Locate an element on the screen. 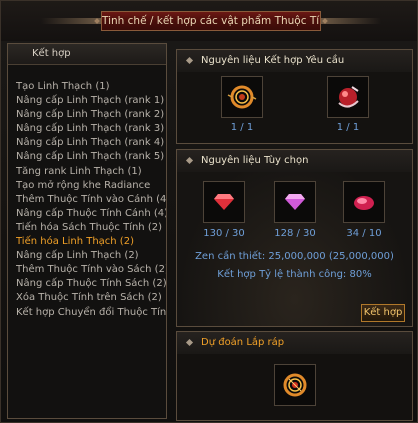 This screenshot has height=423, width=418. result-slot is located at coordinates (295, 385).